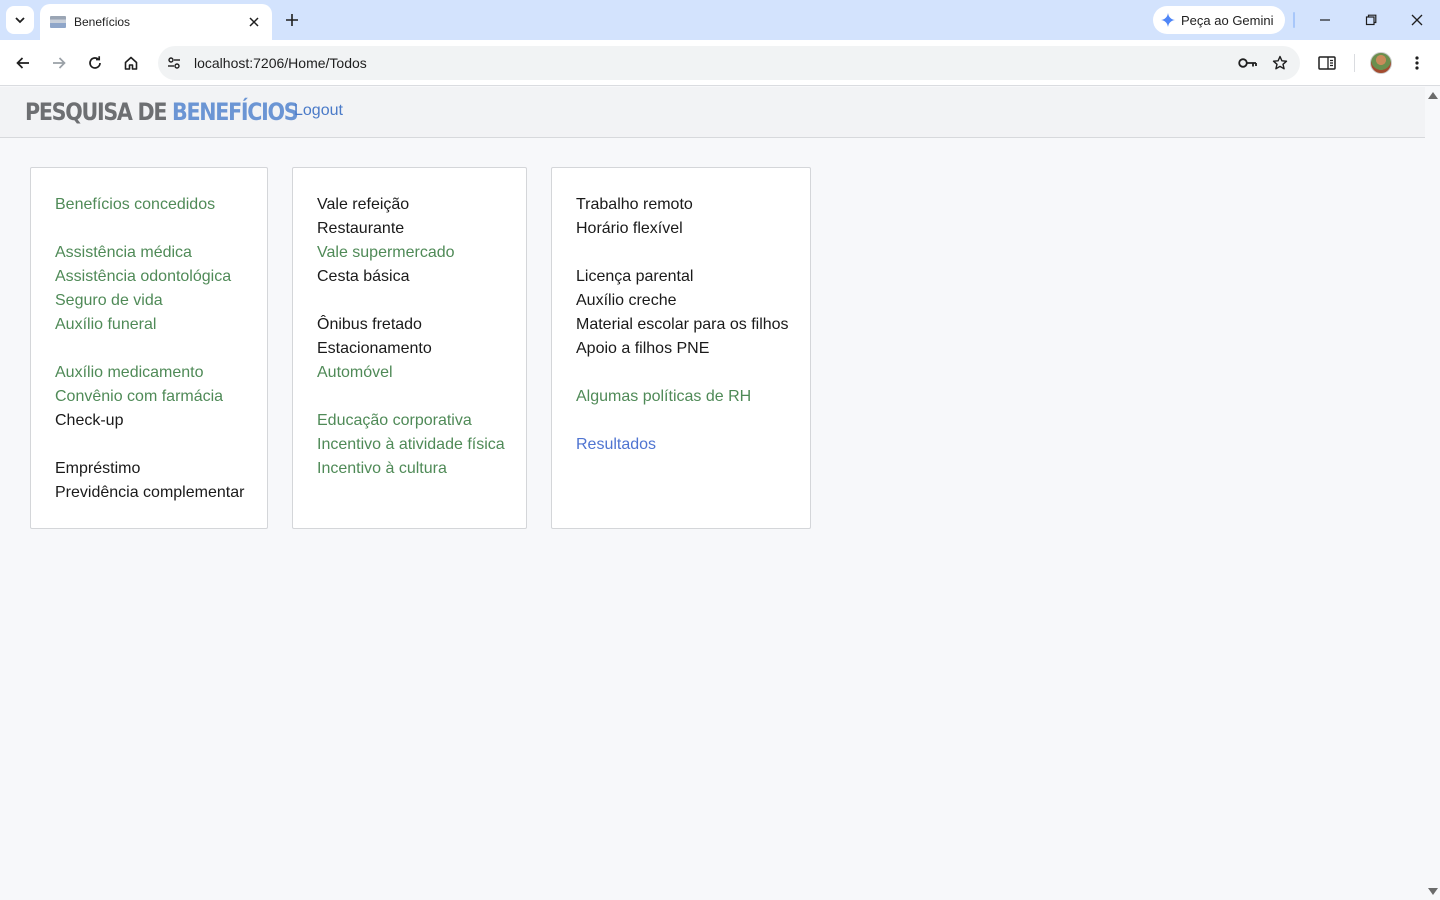 This screenshot has width=1440, height=900. I want to click on browser-tabstrip: Benefícios Peça ao Gemini, so click(720, 20).